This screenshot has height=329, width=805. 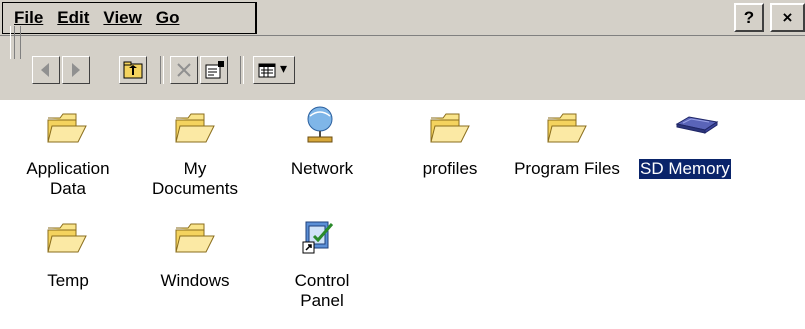 What do you see at coordinates (23, 18) in the screenshot?
I see `menu-file: File` at bounding box center [23, 18].